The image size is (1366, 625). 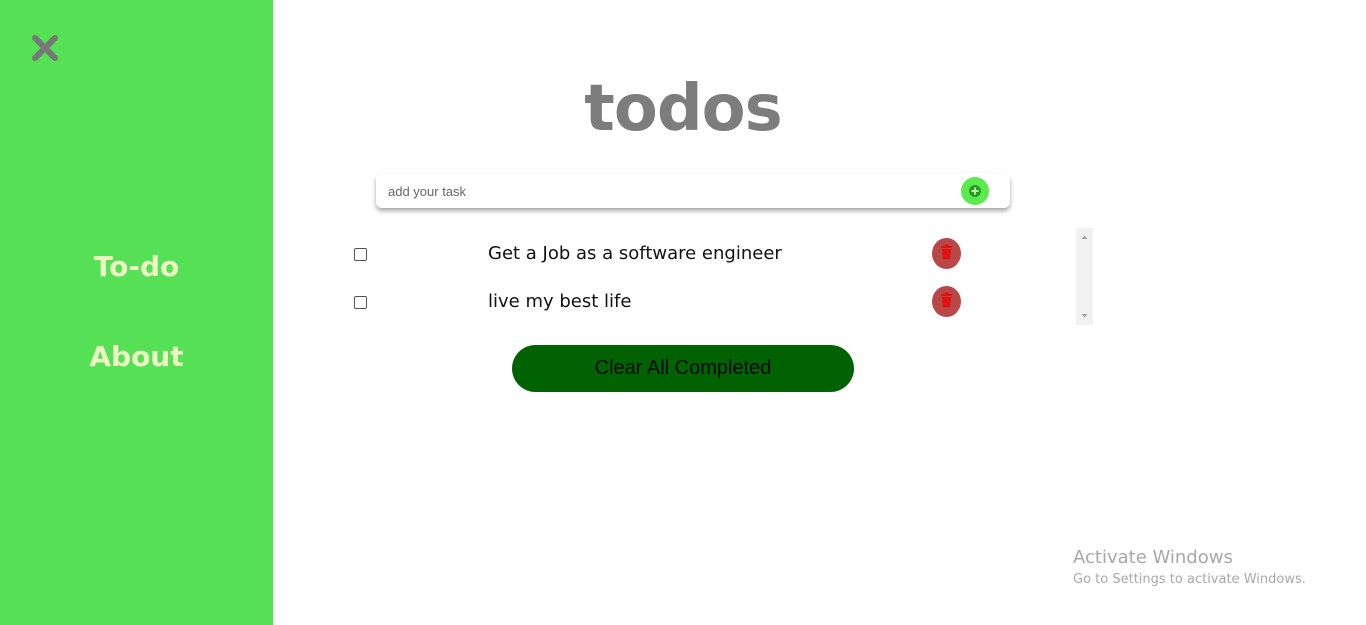 What do you see at coordinates (683, 368) in the screenshot?
I see `clear-completed-button: Clear All Completed` at bounding box center [683, 368].